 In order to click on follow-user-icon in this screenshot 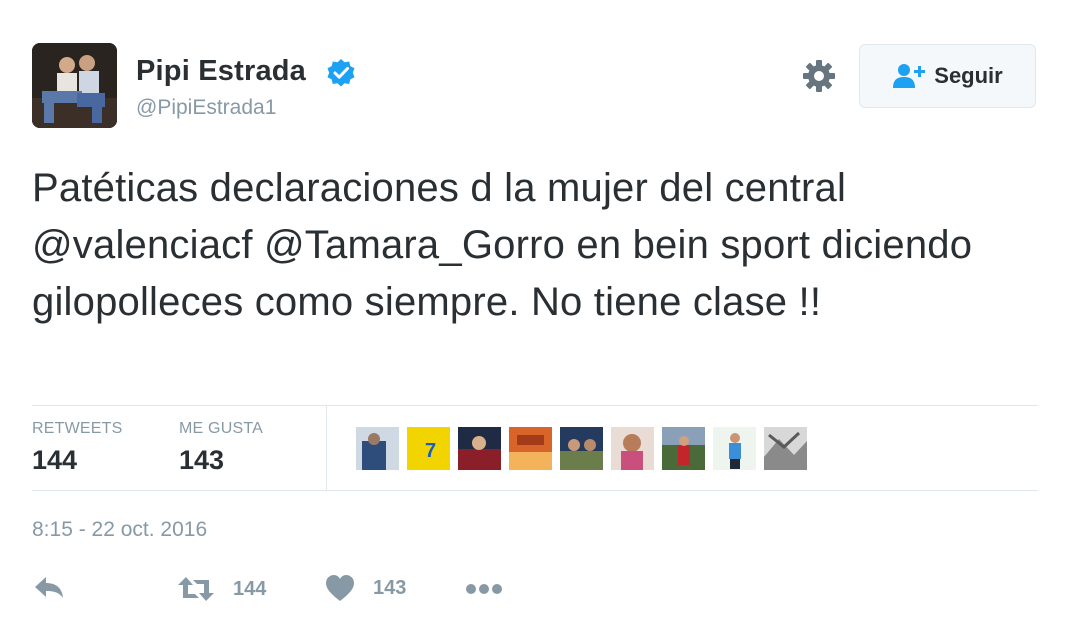, I will do `click(909, 76)`.